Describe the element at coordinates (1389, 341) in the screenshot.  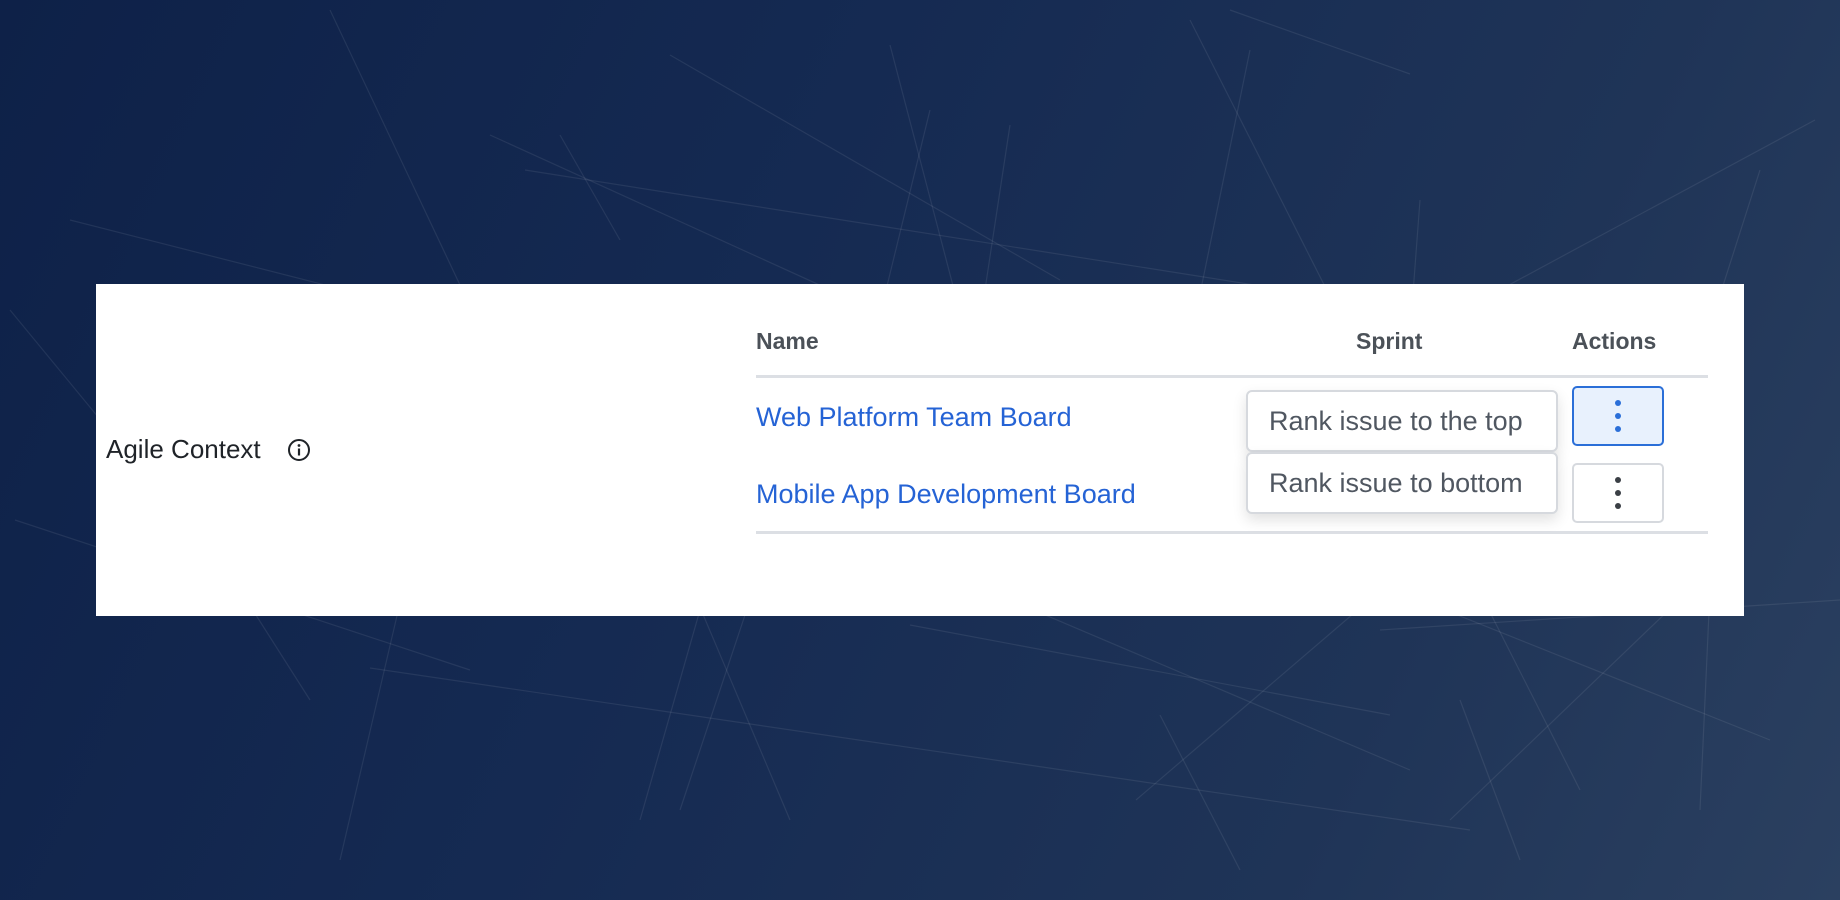
I see `column-header-sprint: Sprint` at that location.